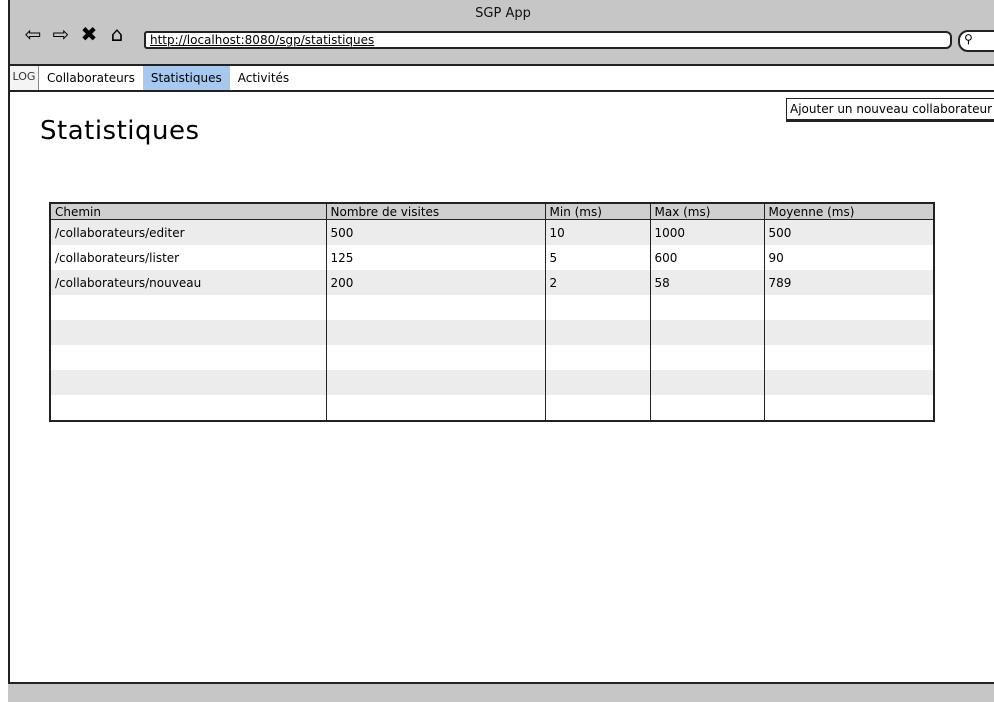  I want to click on table-cell: 789, so click(849, 282).